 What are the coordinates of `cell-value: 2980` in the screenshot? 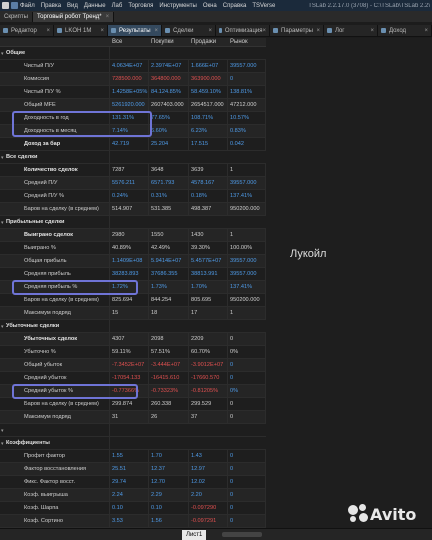 It's located at (129, 235).